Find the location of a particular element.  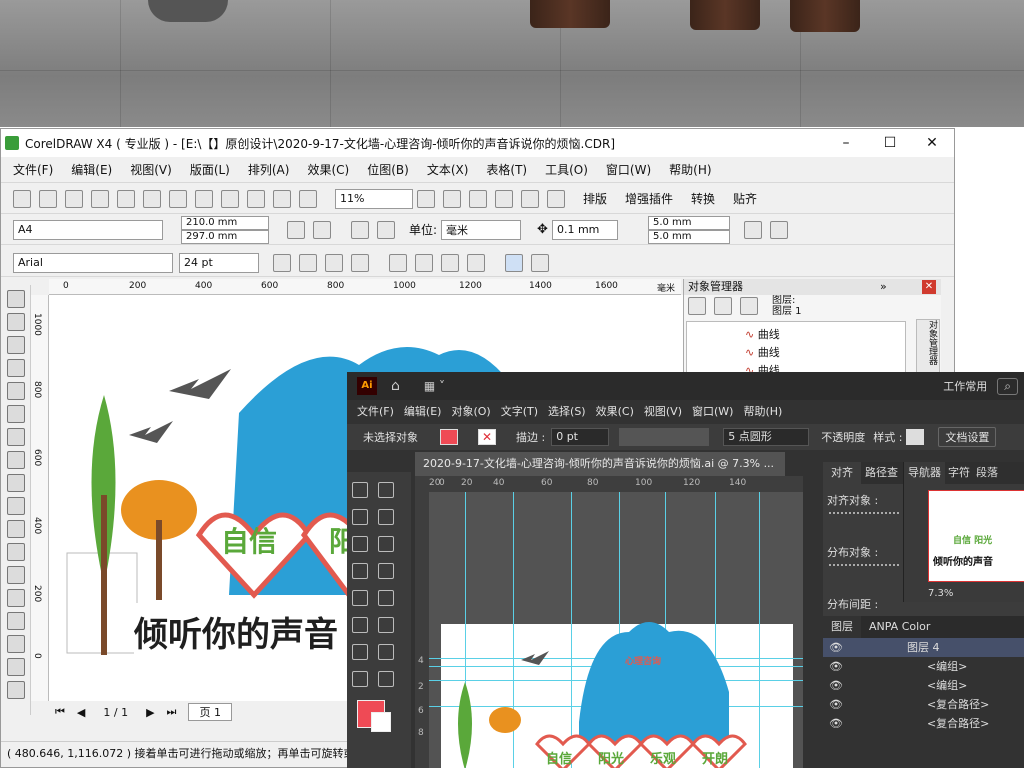

close-icon: ✕ is located at coordinates (932, 143).